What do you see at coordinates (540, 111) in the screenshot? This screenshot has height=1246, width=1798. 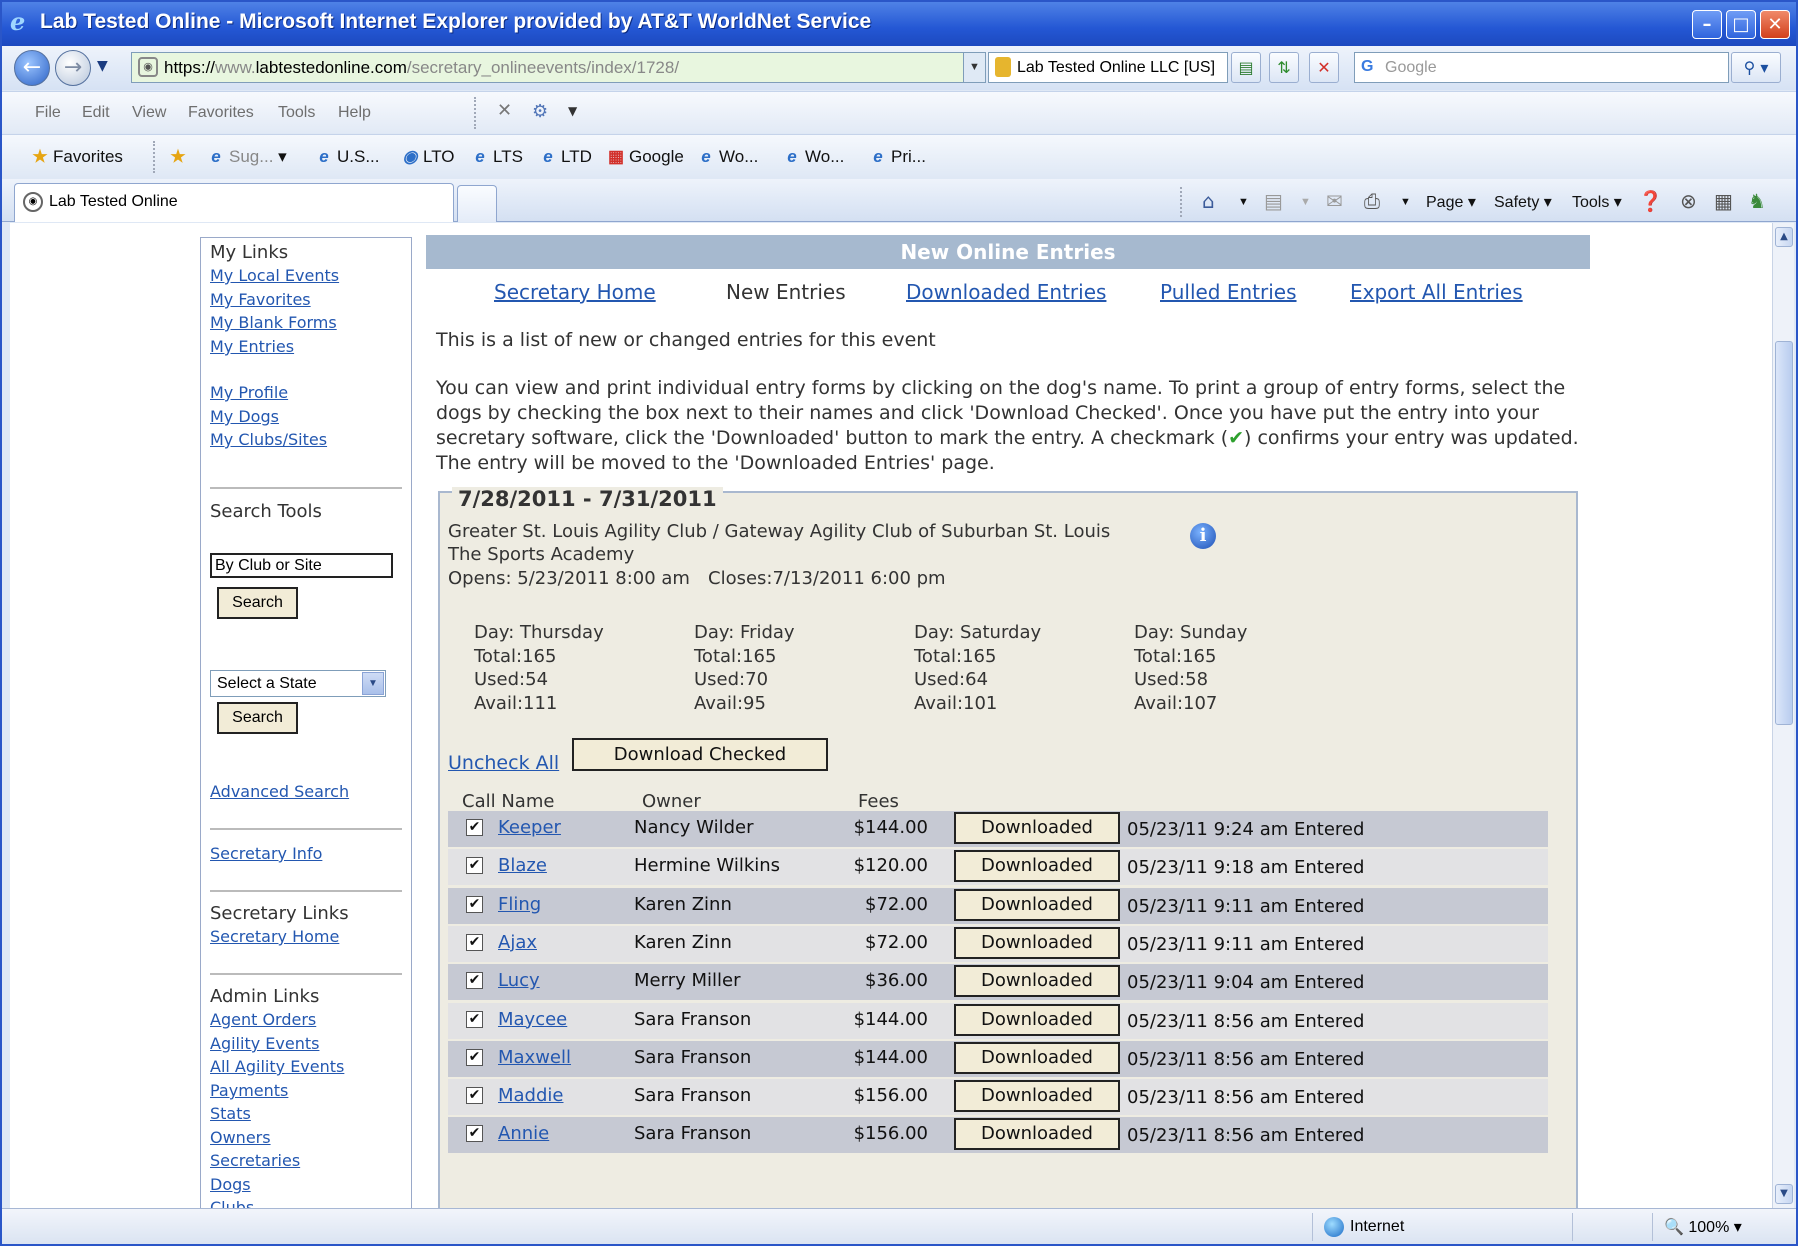 I see `addon-icon: ⚙` at bounding box center [540, 111].